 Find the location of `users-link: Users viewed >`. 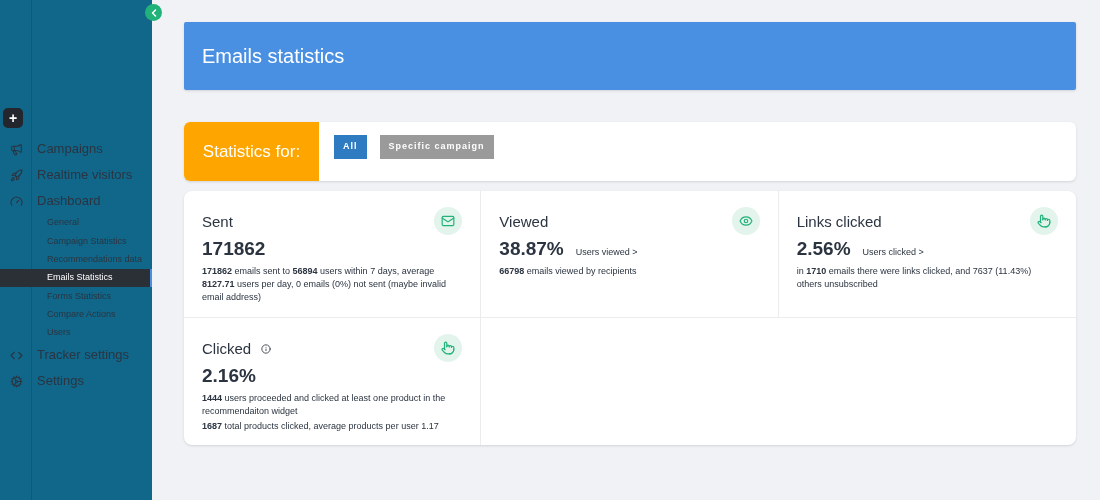

users-link: Users viewed > is located at coordinates (606, 252).